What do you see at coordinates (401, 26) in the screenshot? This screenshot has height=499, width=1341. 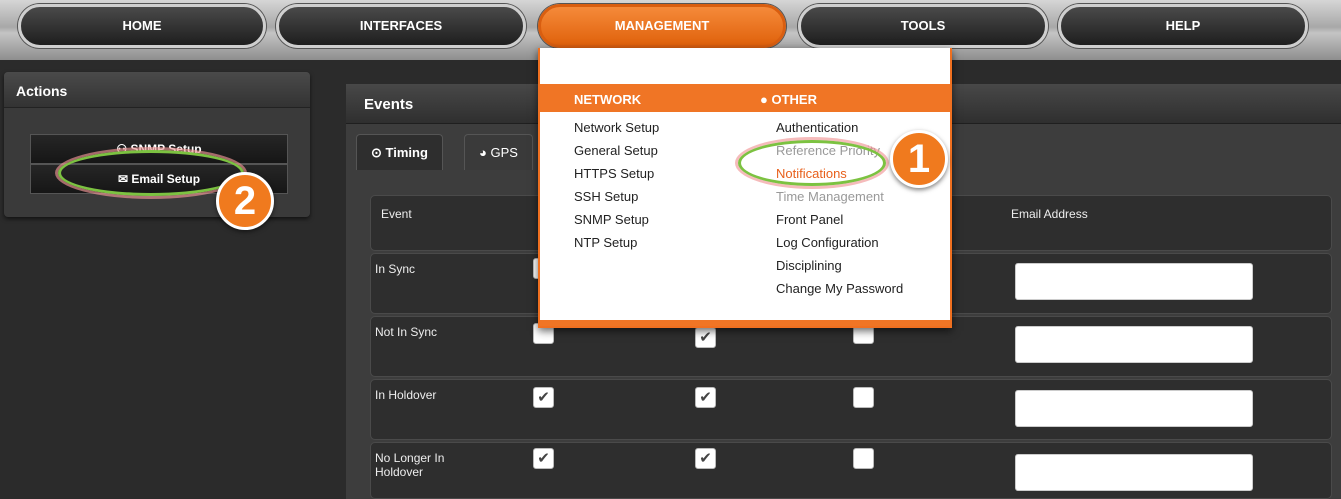 I see `nav-tab-interfaces: INTERFACES` at bounding box center [401, 26].